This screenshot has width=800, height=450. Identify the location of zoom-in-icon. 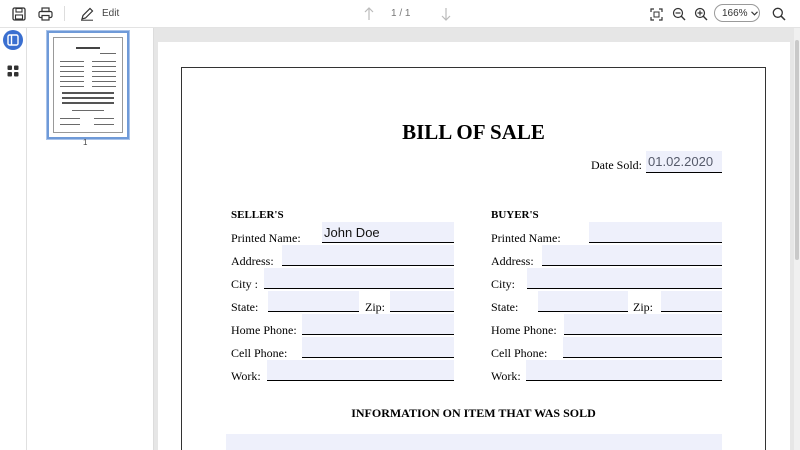
(701, 14).